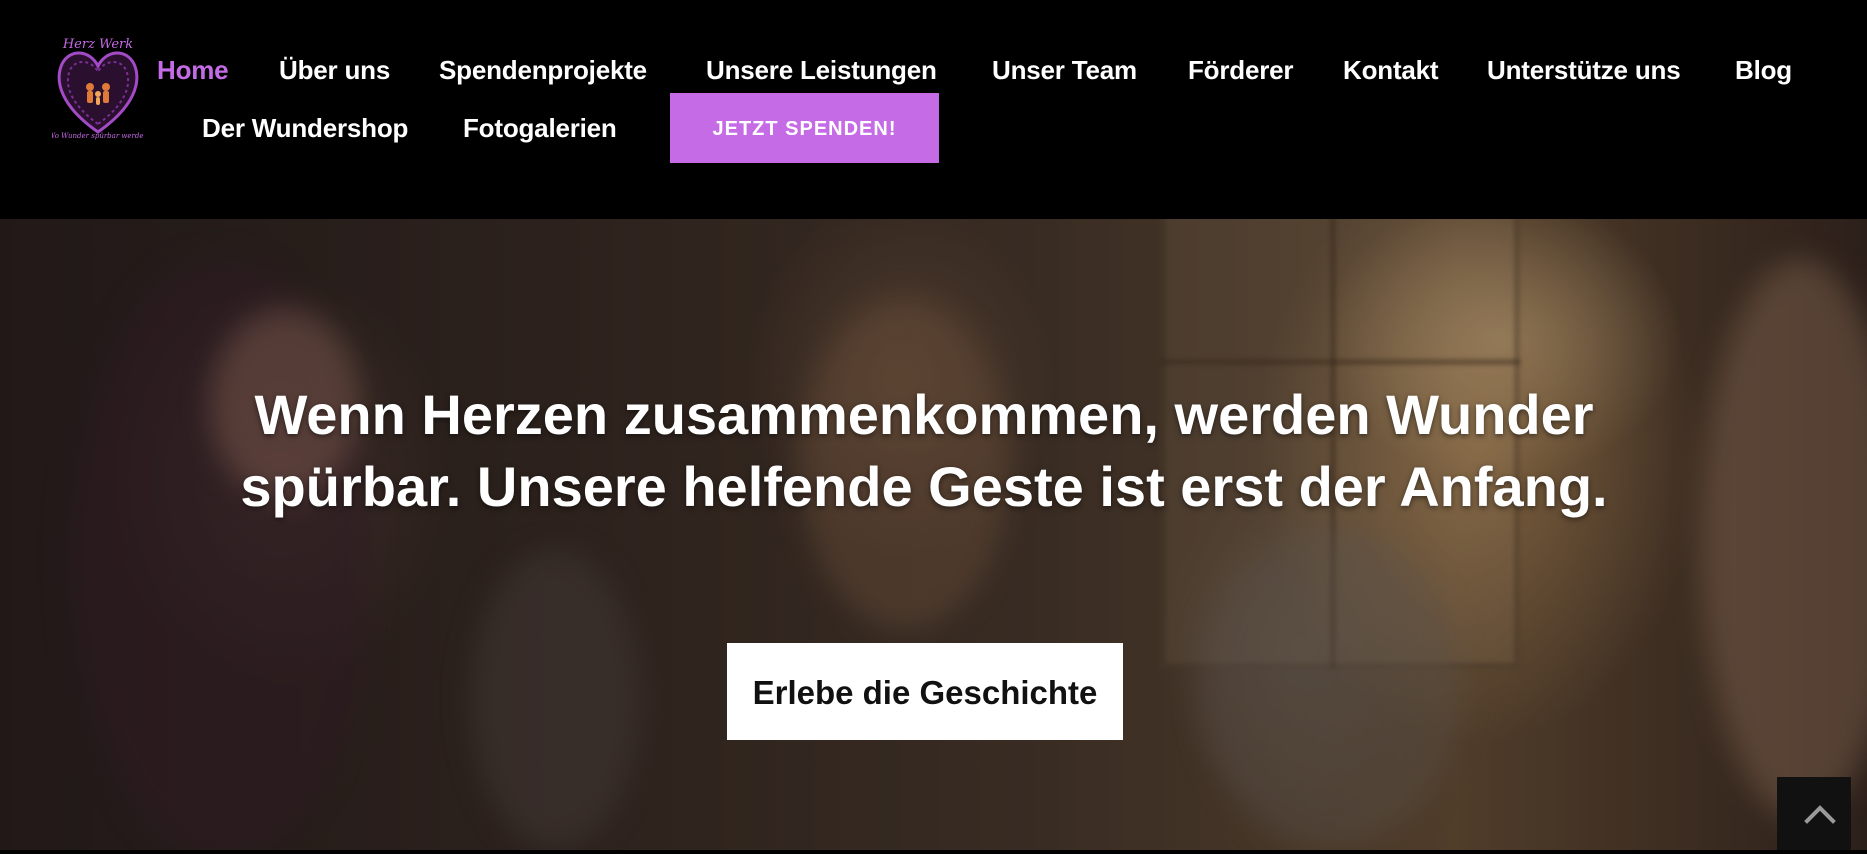 This screenshot has width=1867, height=854. What do you see at coordinates (1241, 70) in the screenshot?
I see `nav-item-foerderer: Förderer` at bounding box center [1241, 70].